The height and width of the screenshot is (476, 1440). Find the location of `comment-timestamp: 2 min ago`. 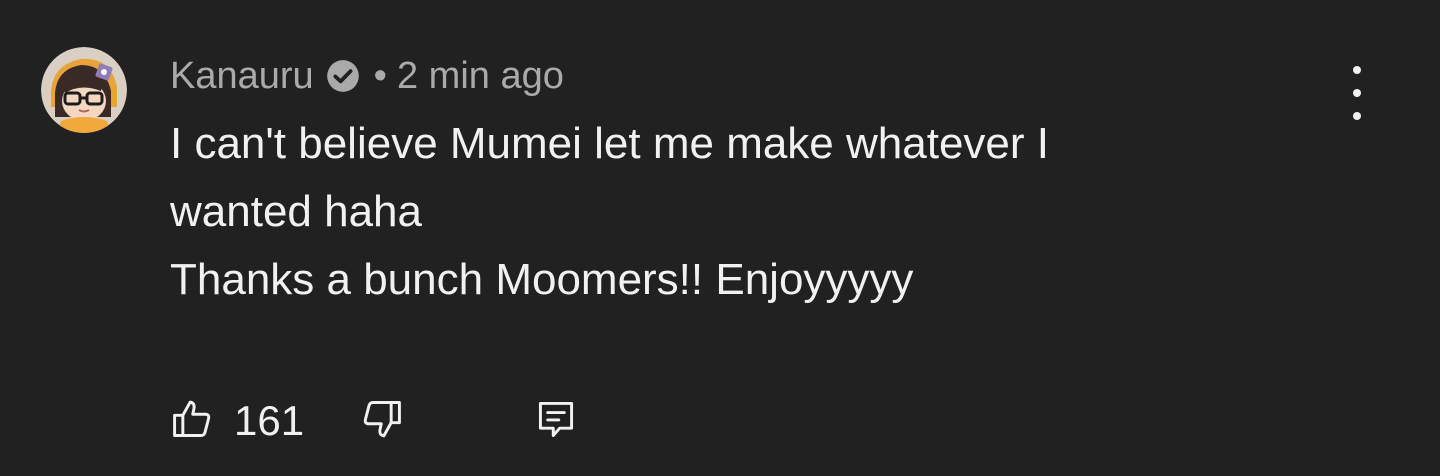

comment-timestamp: 2 min ago is located at coordinates (480, 76).